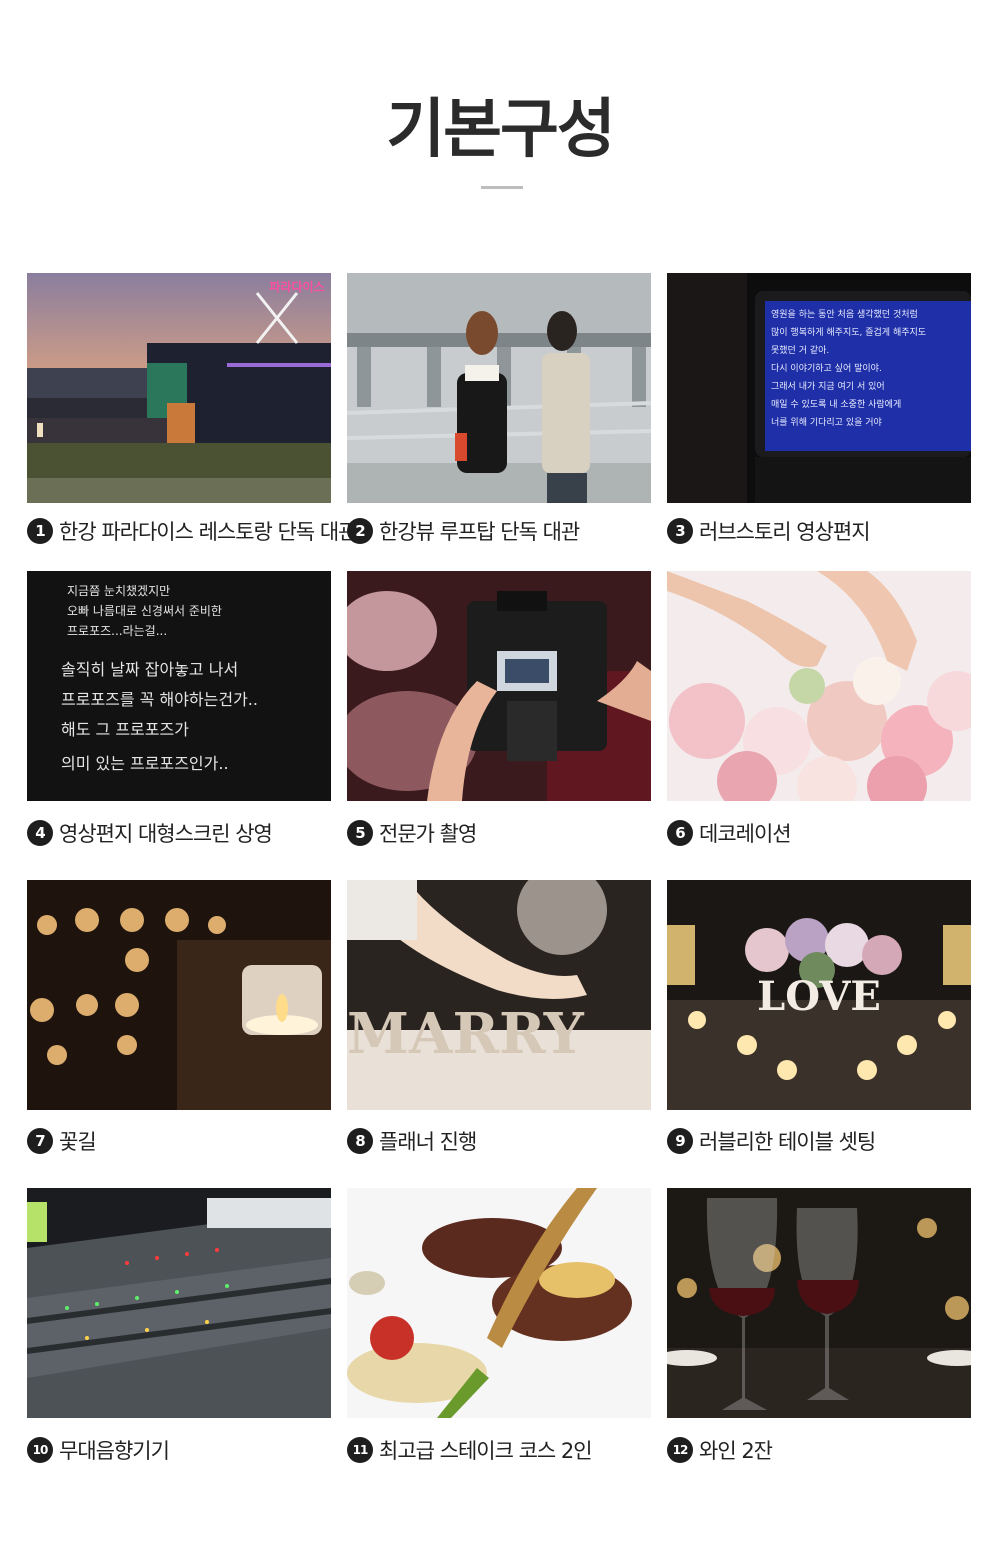 This screenshot has width=1000, height=1550. What do you see at coordinates (787, 1142) in the screenshot?
I see `item-label: 러블리한 테이블 셋팅` at bounding box center [787, 1142].